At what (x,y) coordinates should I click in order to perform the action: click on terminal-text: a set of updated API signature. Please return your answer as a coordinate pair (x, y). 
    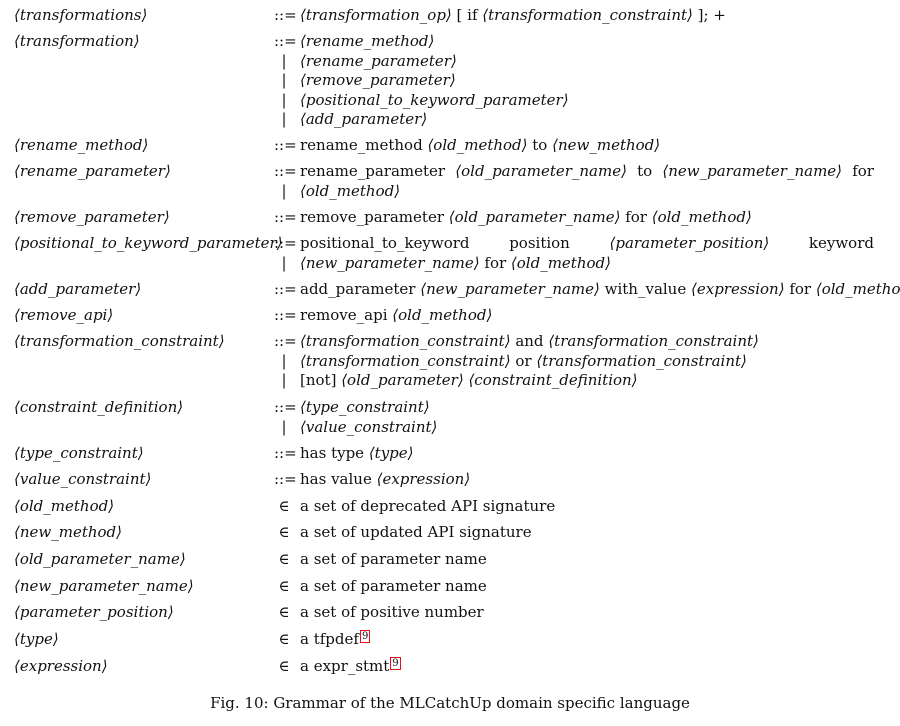
    Looking at the image, I should click on (416, 532).